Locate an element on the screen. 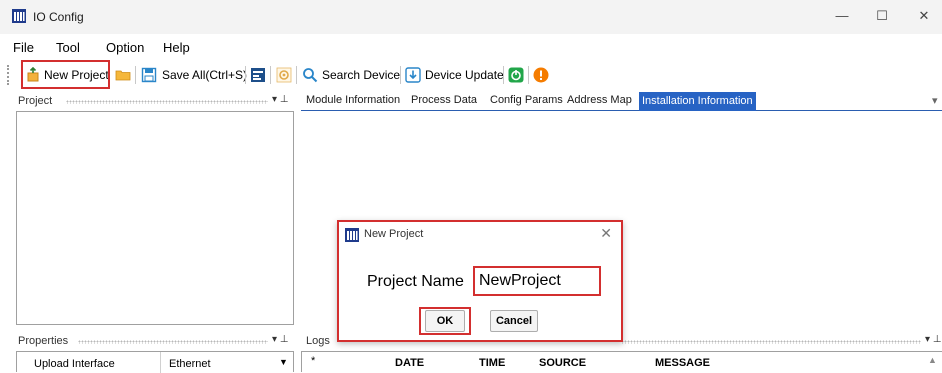  minimize-button: — is located at coordinates (842, 16).